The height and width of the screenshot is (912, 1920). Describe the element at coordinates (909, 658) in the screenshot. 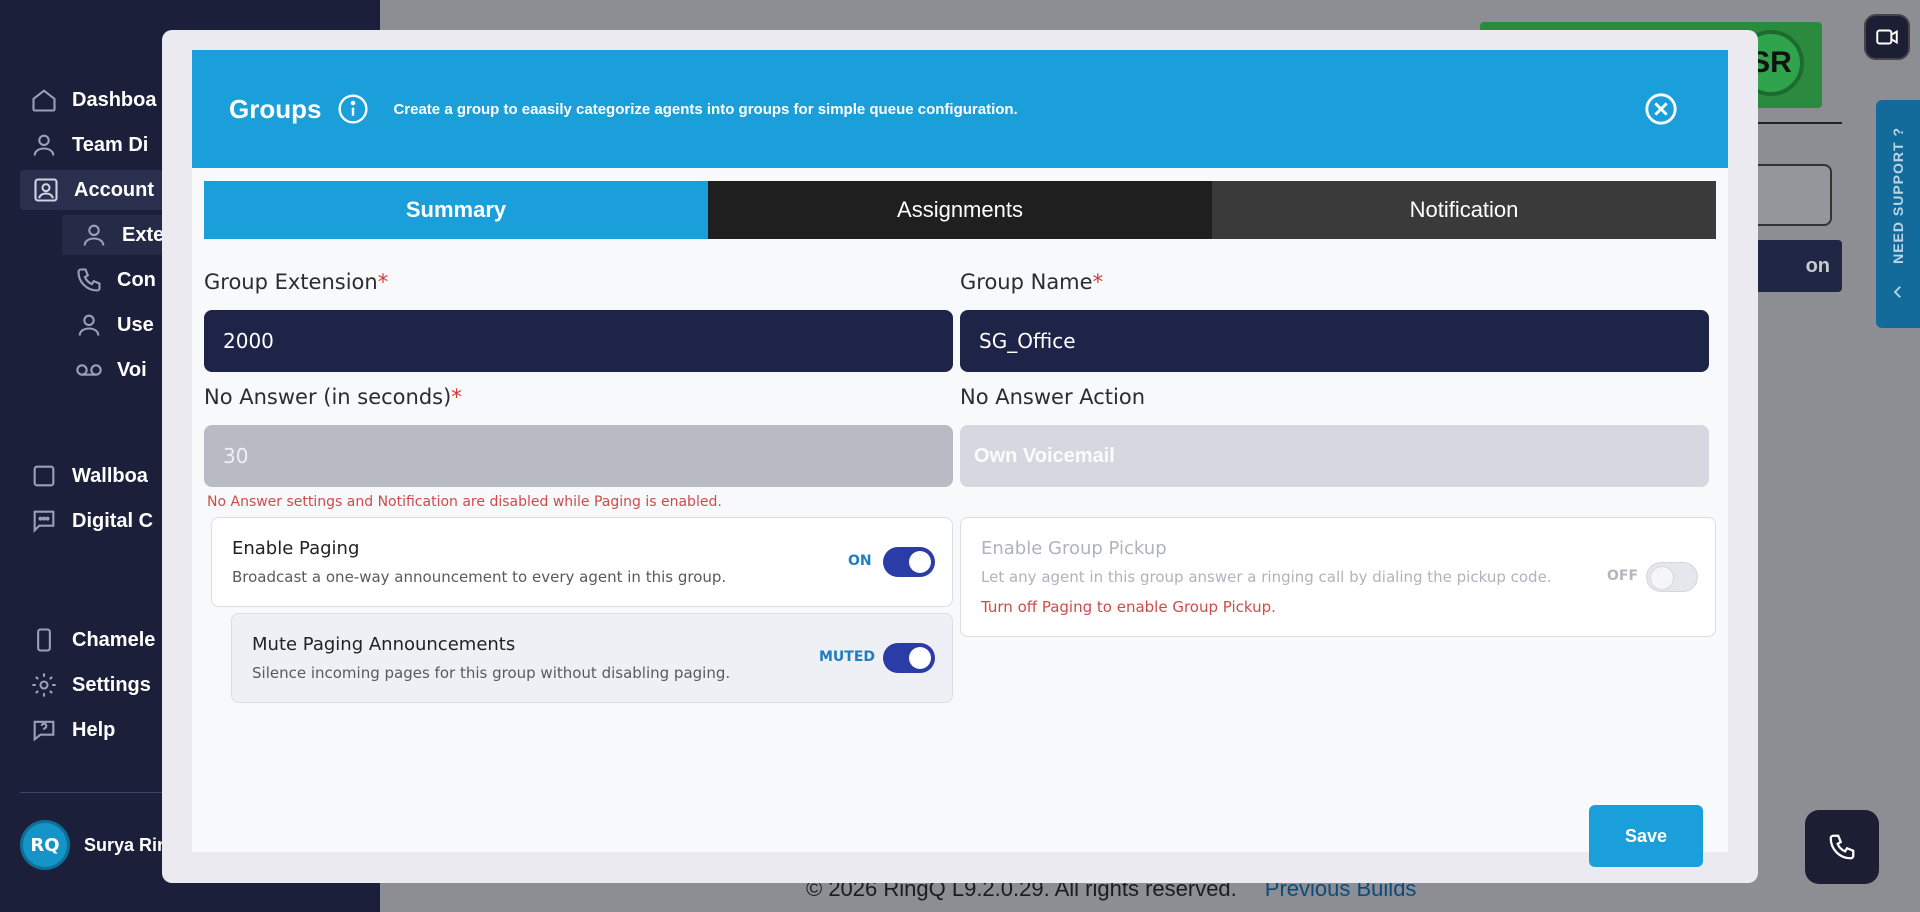

I see `mute-paging-toggle` at that location.